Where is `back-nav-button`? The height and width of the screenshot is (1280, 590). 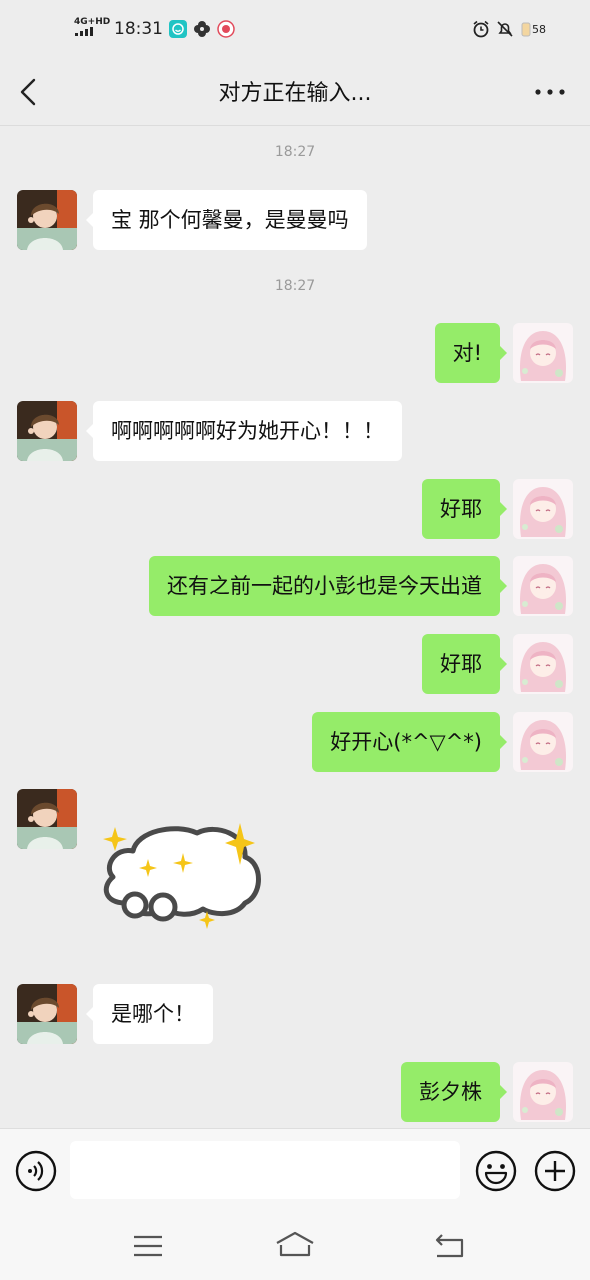
back-nav-button is located at coordinates (450, 1246).